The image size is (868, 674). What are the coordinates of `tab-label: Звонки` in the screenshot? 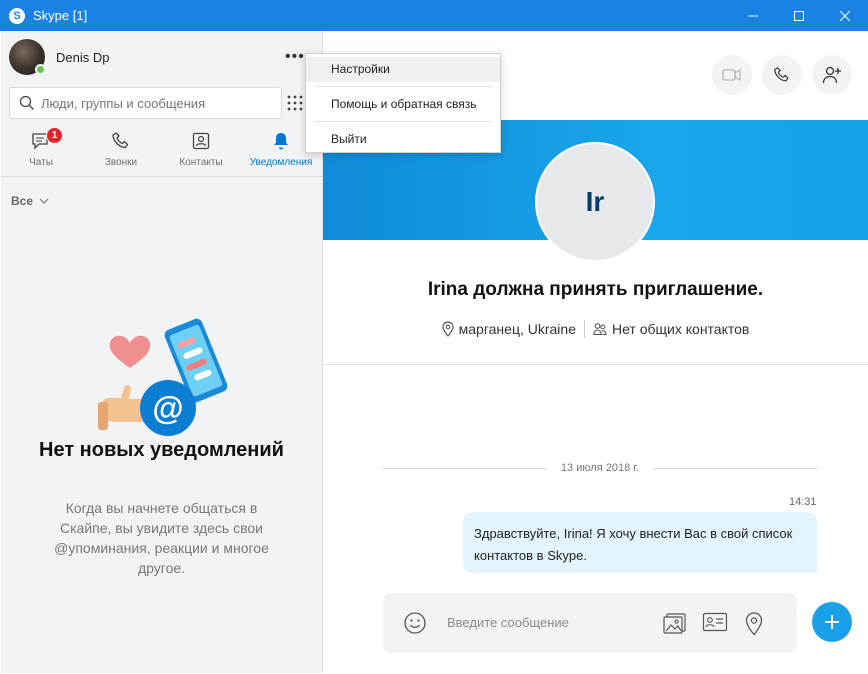 It's located at (121, 162).